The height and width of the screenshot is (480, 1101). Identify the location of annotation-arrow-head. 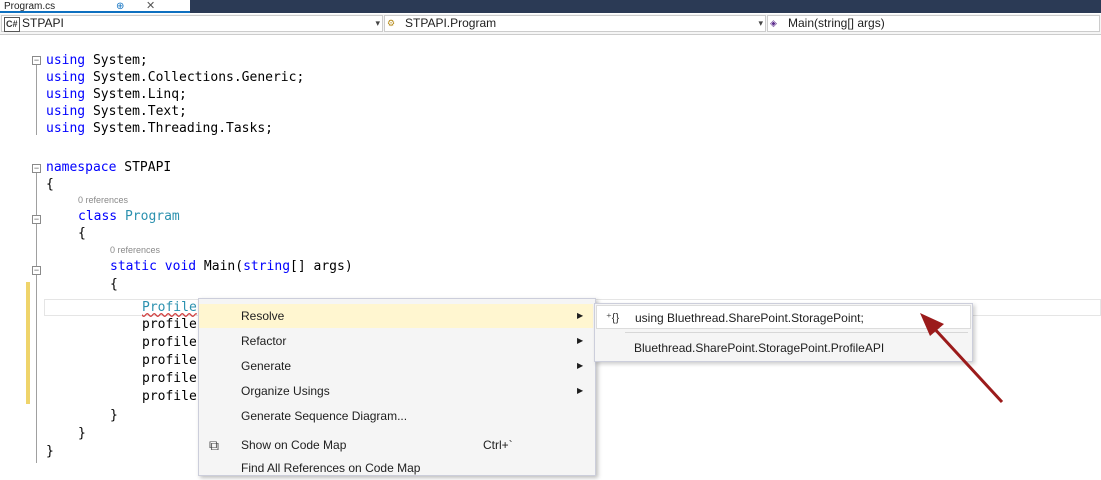
(932, 324).